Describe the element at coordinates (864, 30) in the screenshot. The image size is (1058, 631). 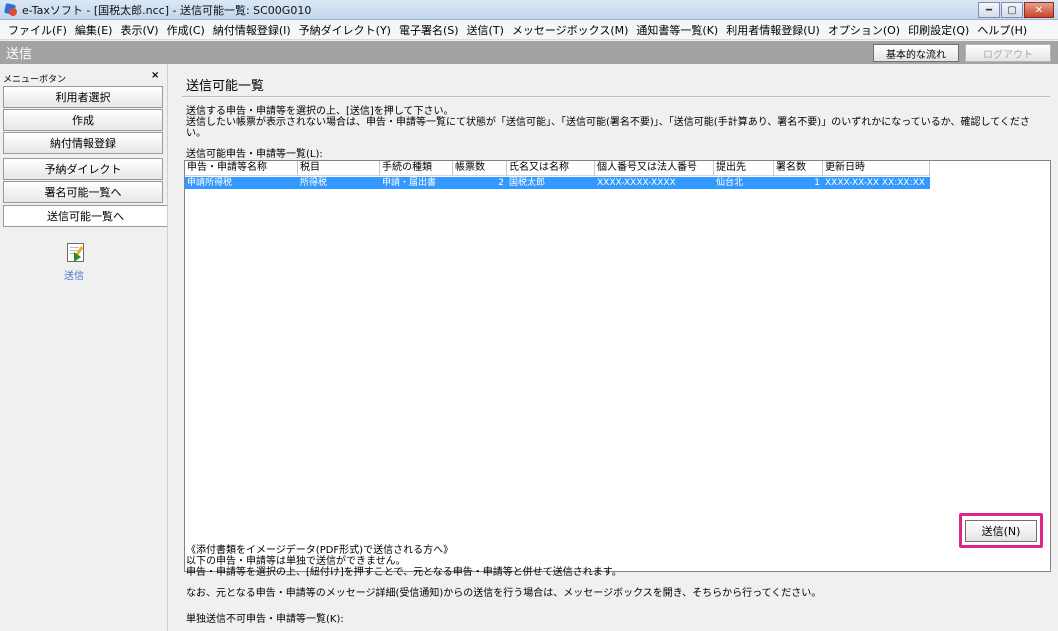
I see `menu-options: オプション(O)` at that location.